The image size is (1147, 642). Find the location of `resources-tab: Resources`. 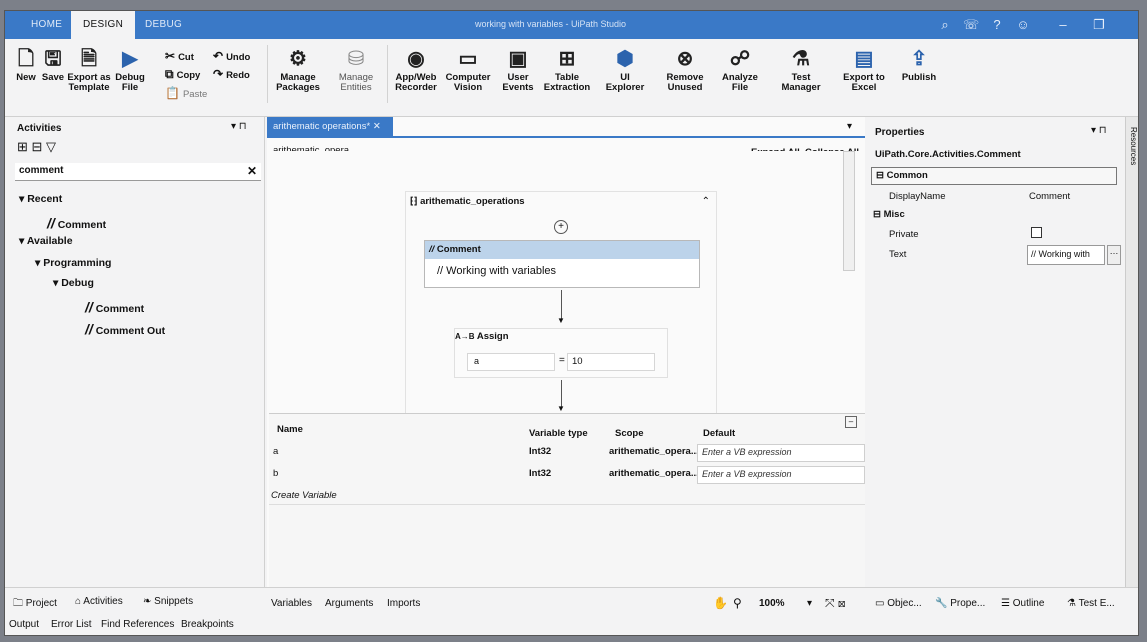

resources-tab: Resources is located at coordinates (1133, 146).